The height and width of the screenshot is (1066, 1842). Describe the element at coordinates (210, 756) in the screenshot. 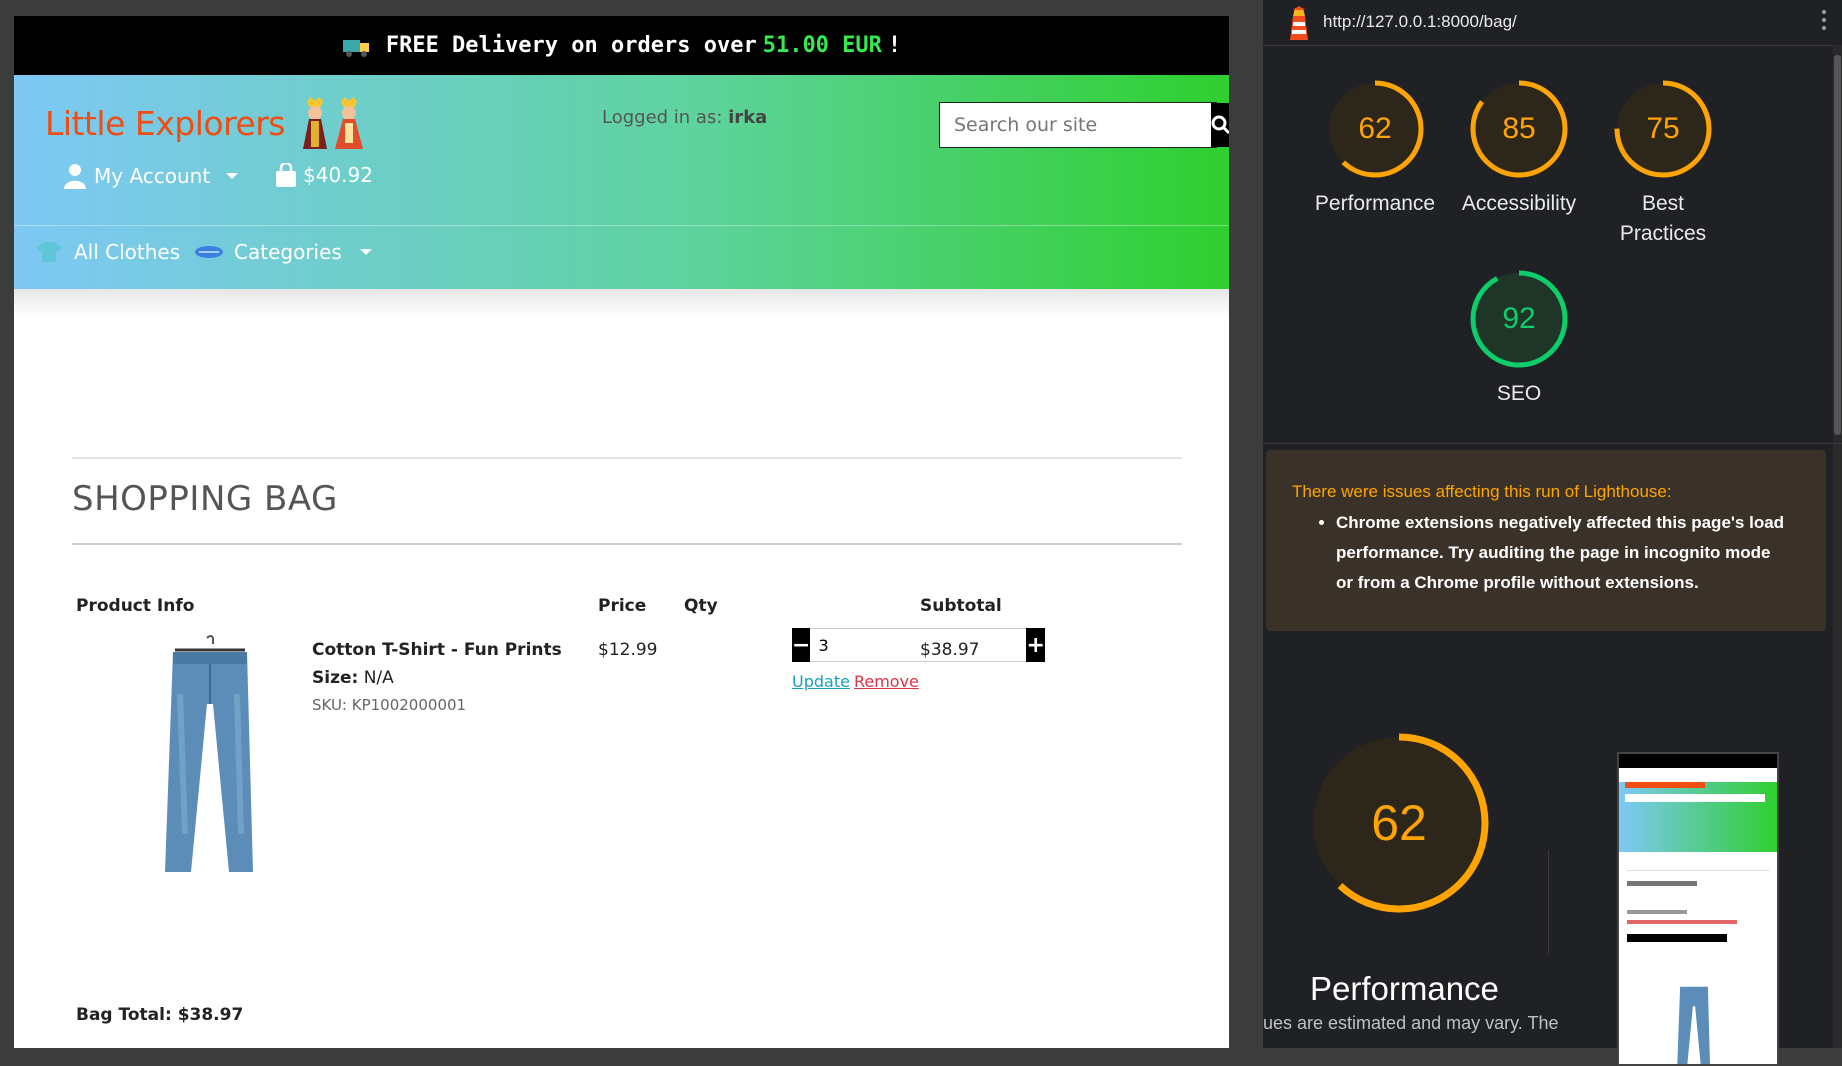

I see `product-image` at that location.